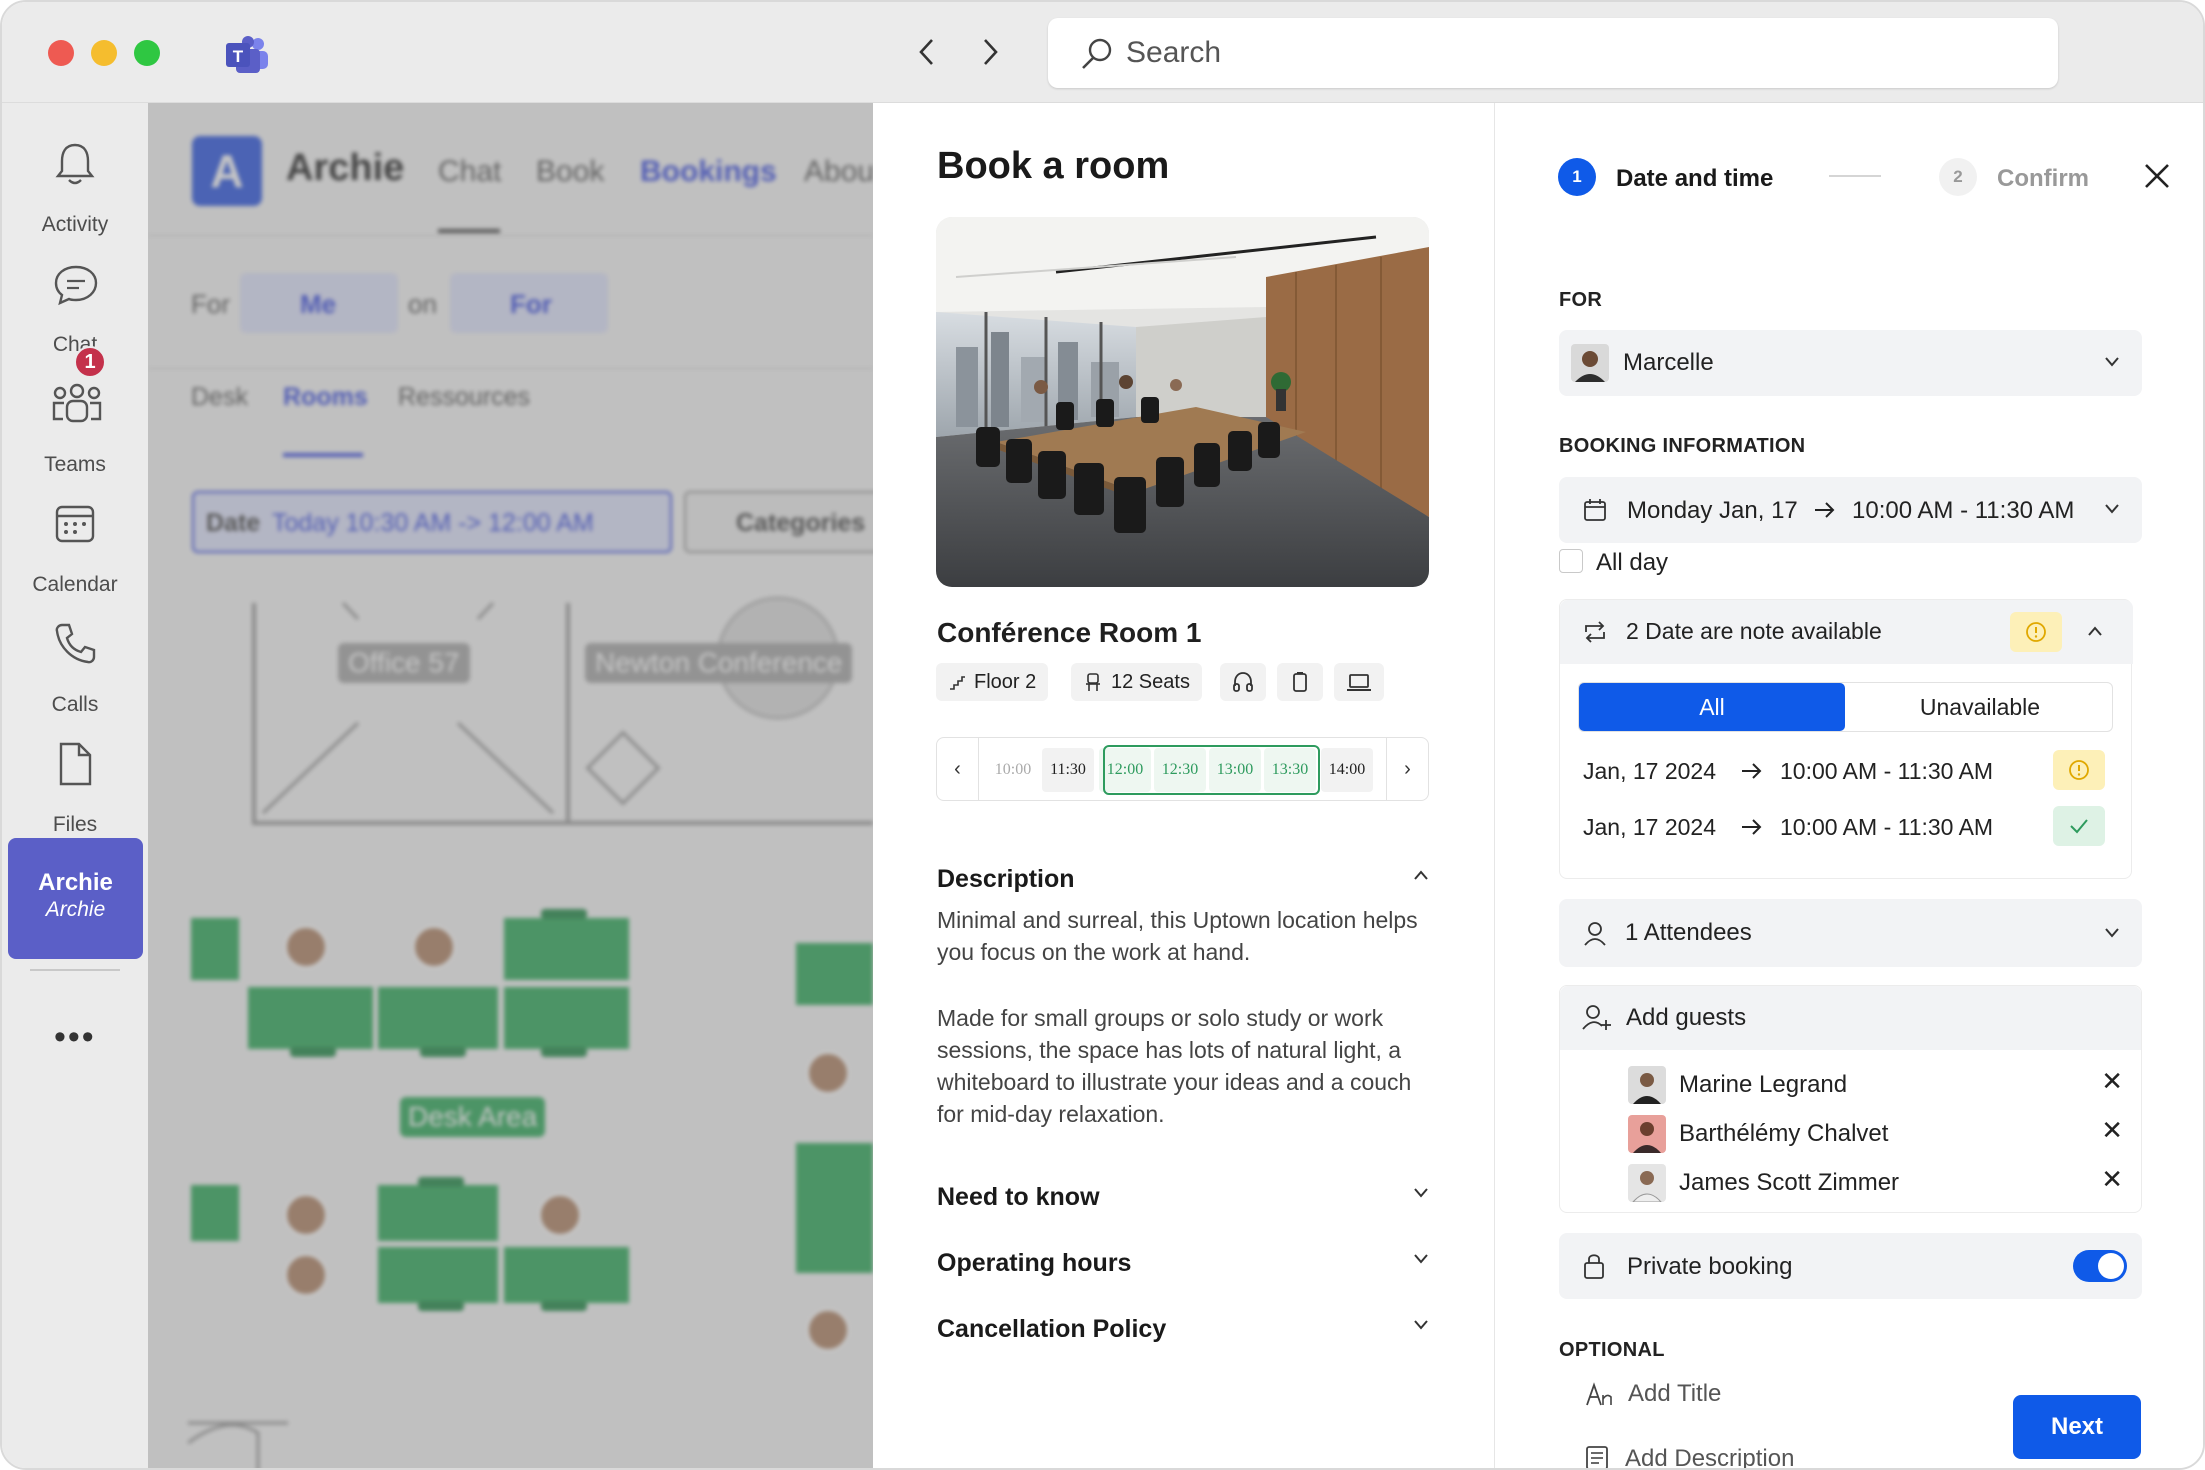  Describe the element at coordinates (1595, 934) in the screenshot. I see `person-icon` at that location.